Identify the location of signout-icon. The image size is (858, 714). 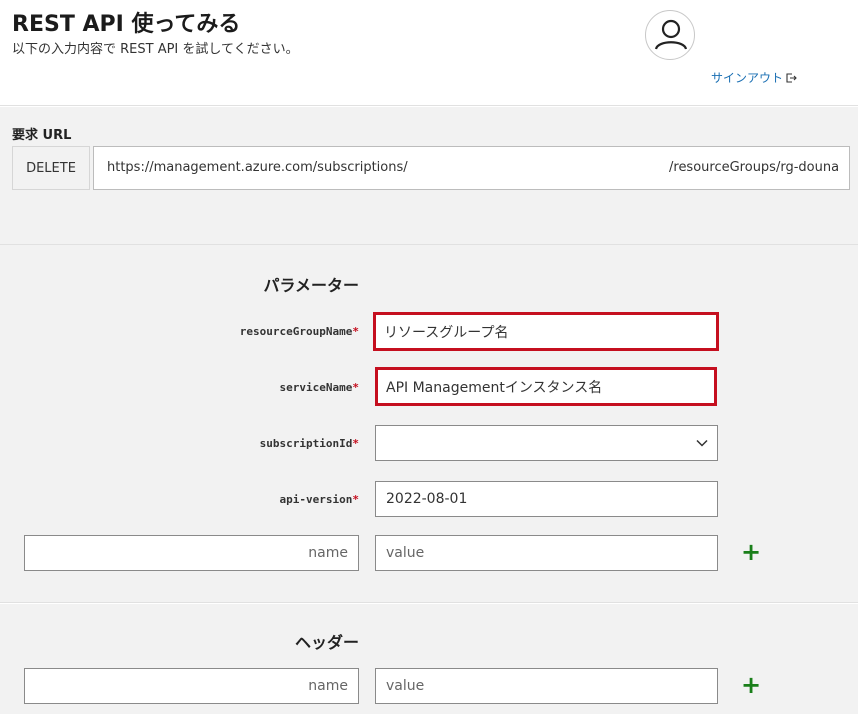
(791, 77).